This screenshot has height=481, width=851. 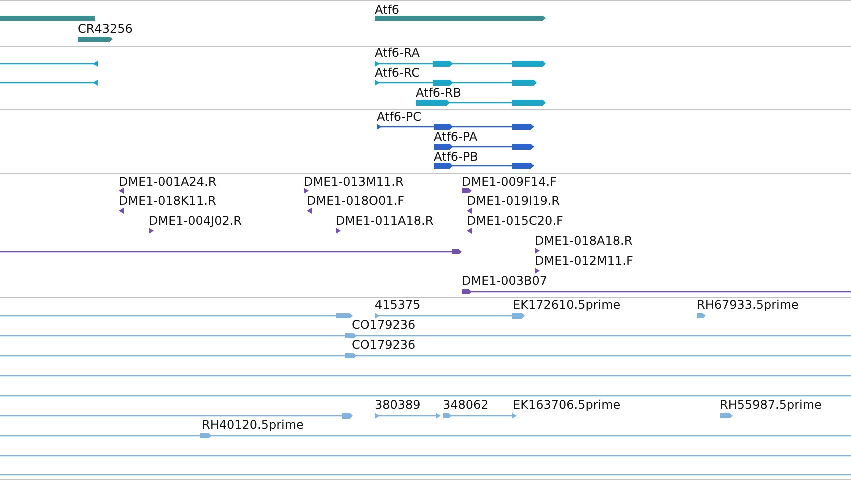 What do you see at coordinates (168, 182) in the screenshot?
I see `feature-label: DME1-001A24.R` at bounding box center [168, 182].